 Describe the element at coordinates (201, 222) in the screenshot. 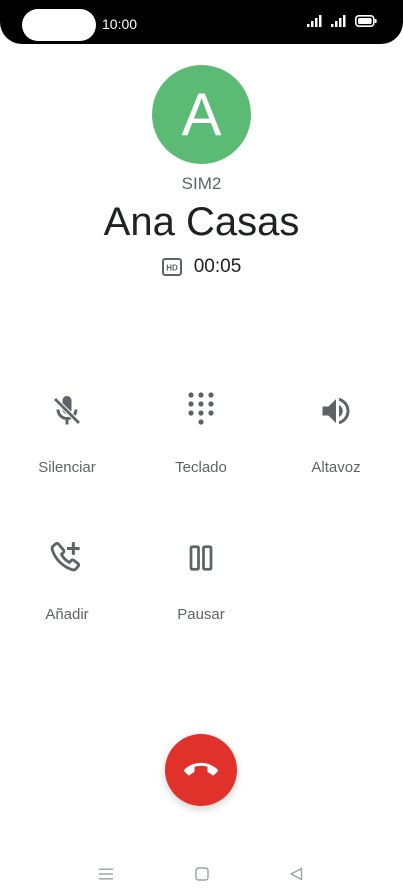

I see `contact-name: Ana Casas` at that location.